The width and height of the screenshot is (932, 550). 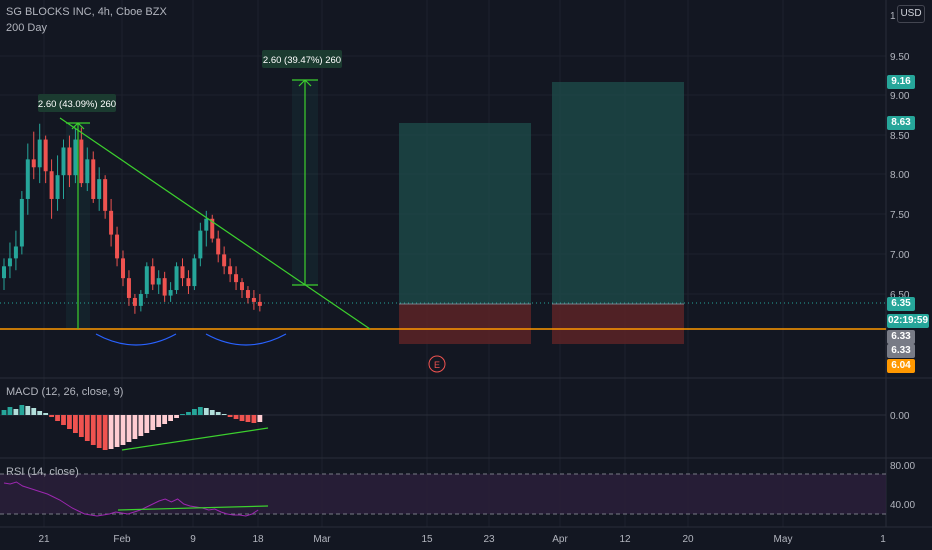 I want to click on measure-1-label: 2.60 (43.09%) 260, so click(x=77, y=104).